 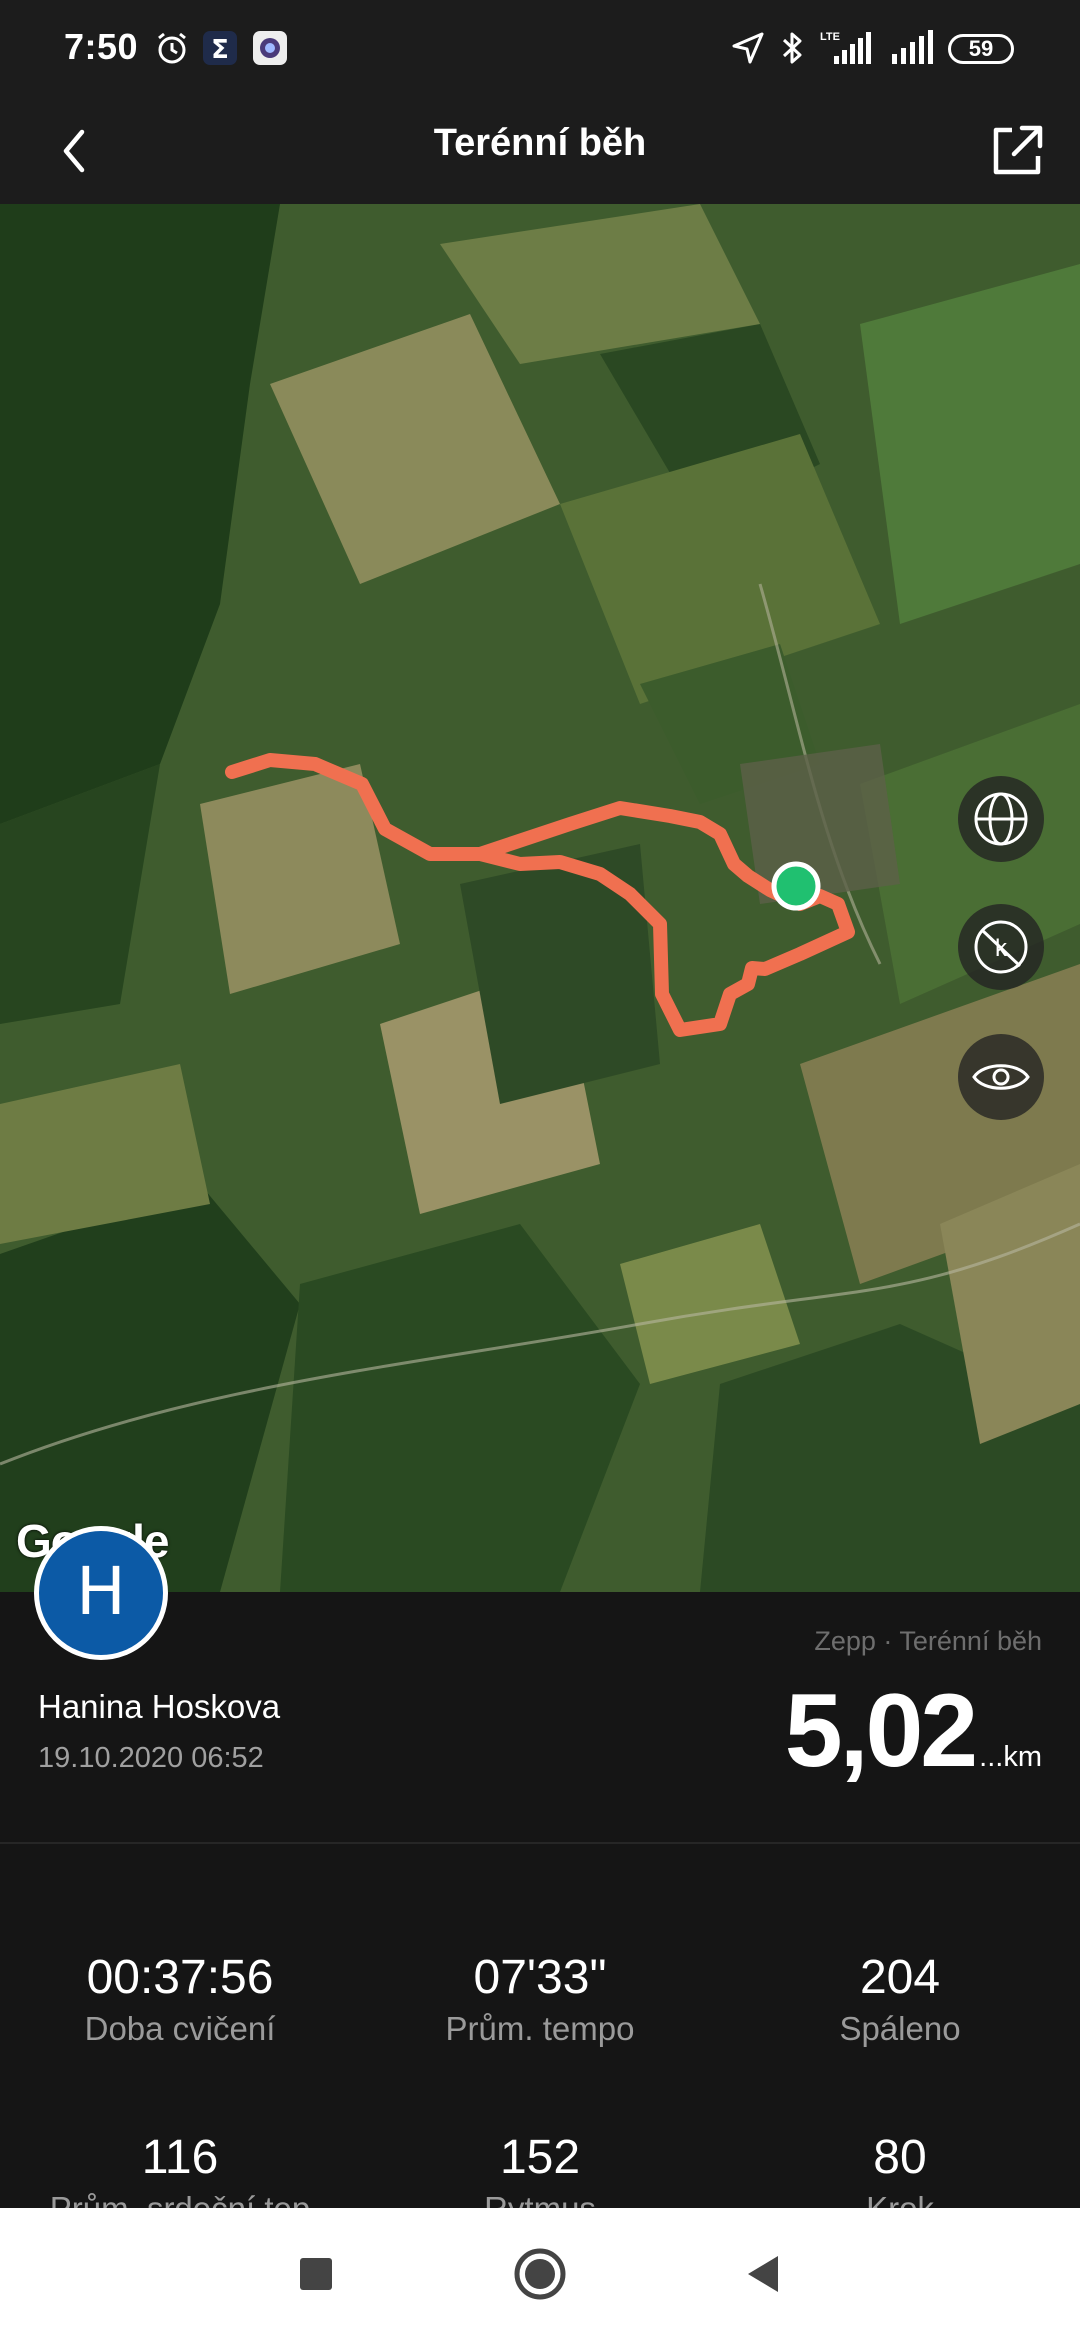 I want to click on start-marker, so click(x=796, y=886).